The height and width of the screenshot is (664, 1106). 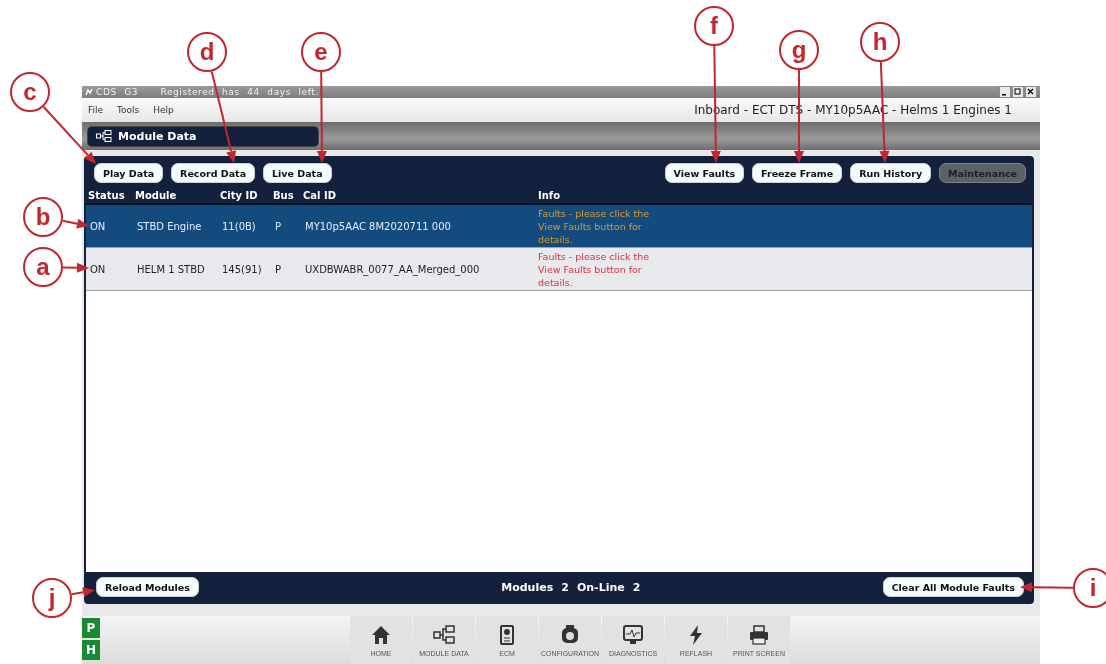 I want to click on table-row: ON HELM 1 STBD 145(91) P UXDBWABR_0077_AA_Merged_000 Faults - please click the View Faults button for details., so click(x=559, y=269).